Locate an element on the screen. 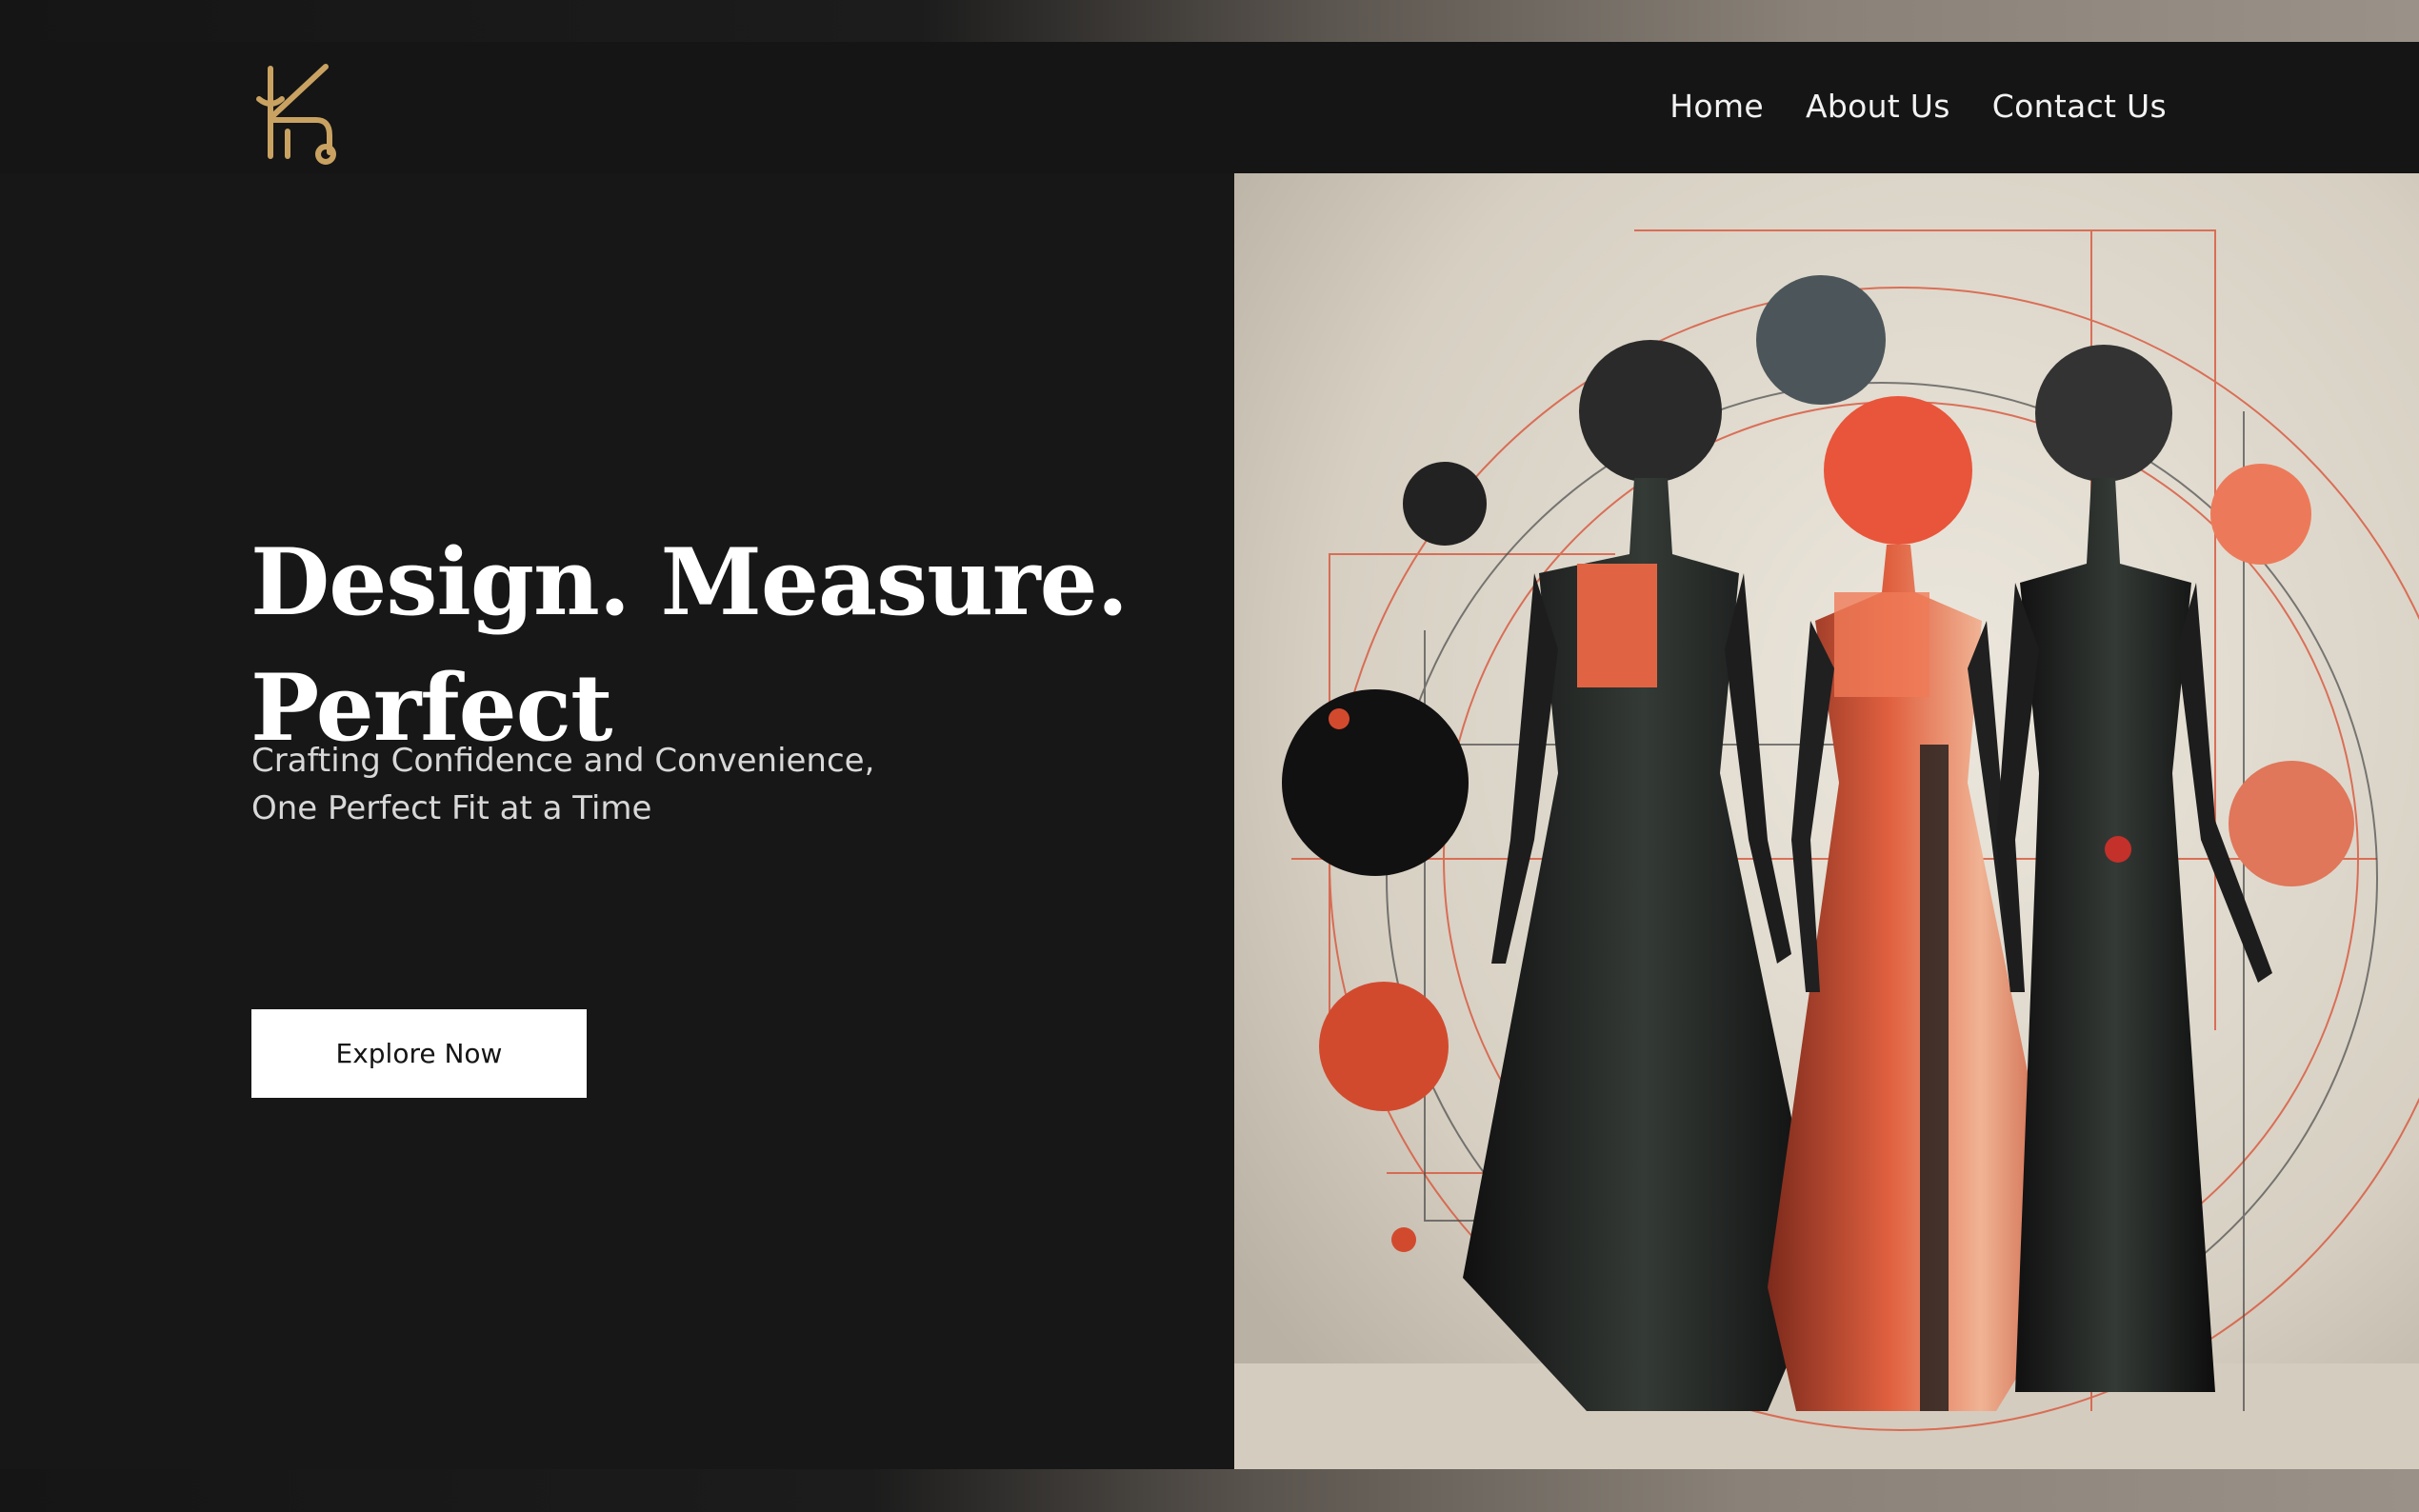 The width and height of the screenshot is (2419, 1512). nav-contact-us: Contact Us is located at coordinates (2079, 106).